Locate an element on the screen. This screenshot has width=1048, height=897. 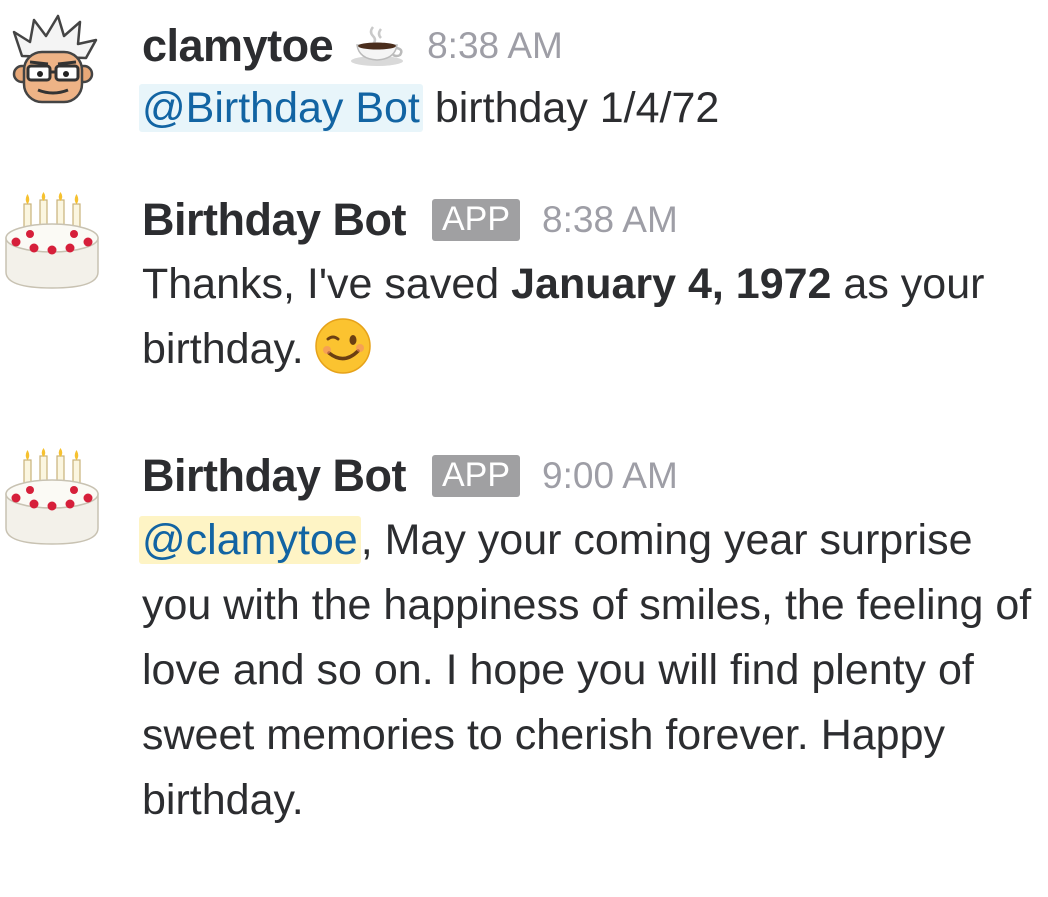
timestamp: 9:00 AM is located at coordinates (610, 476).